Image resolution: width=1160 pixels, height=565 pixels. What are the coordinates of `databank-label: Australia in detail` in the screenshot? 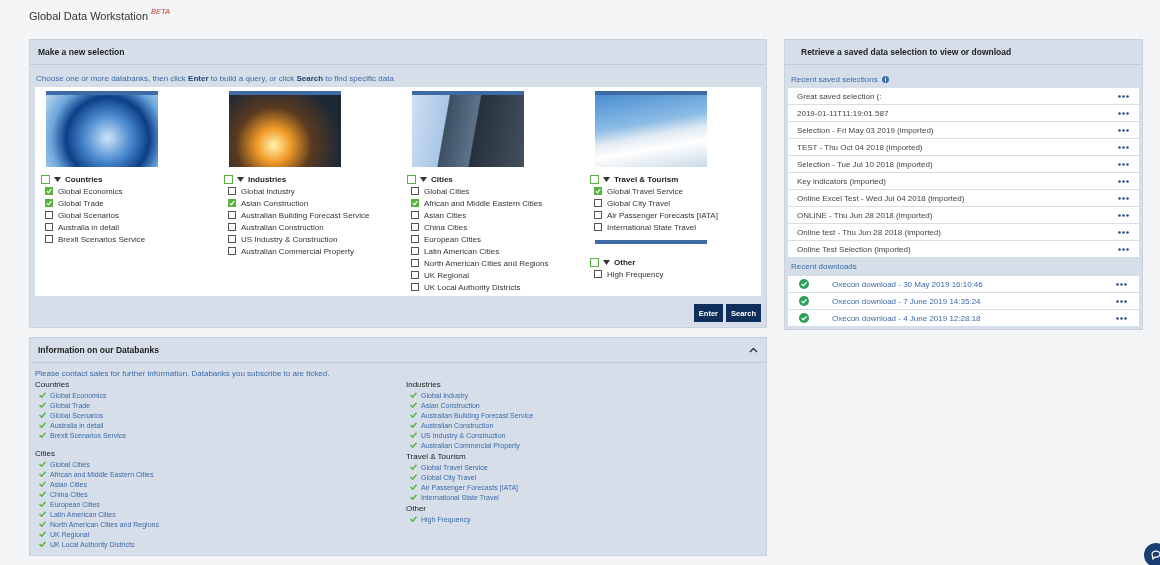 It's located at (88, 227).